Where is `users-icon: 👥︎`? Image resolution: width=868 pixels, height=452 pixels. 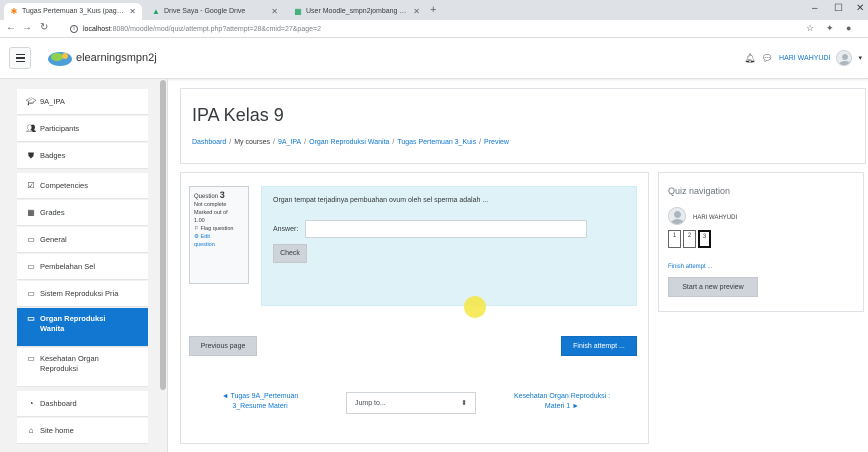 users-icon: 👥︎ is located at coordinates (31, 128).